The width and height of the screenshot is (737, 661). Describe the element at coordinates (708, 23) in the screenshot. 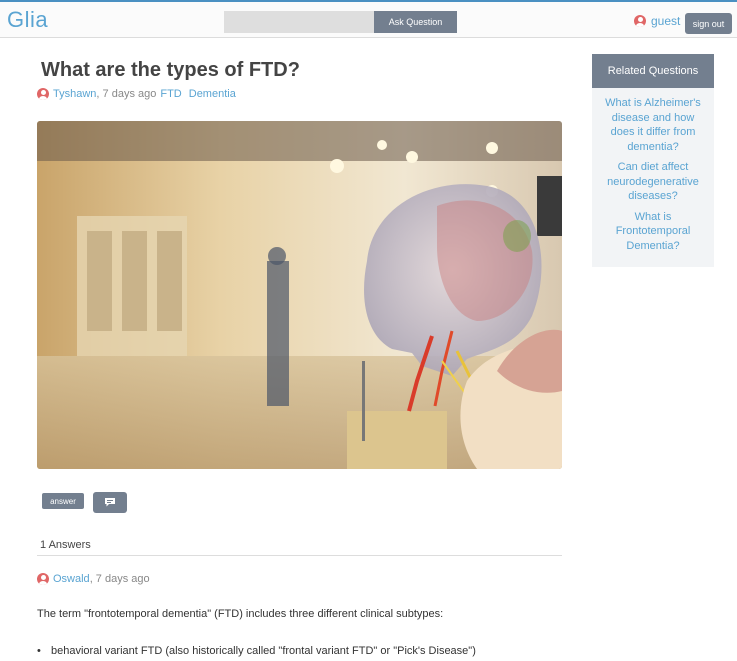

I see `sign-out-button: sign out` at that location.